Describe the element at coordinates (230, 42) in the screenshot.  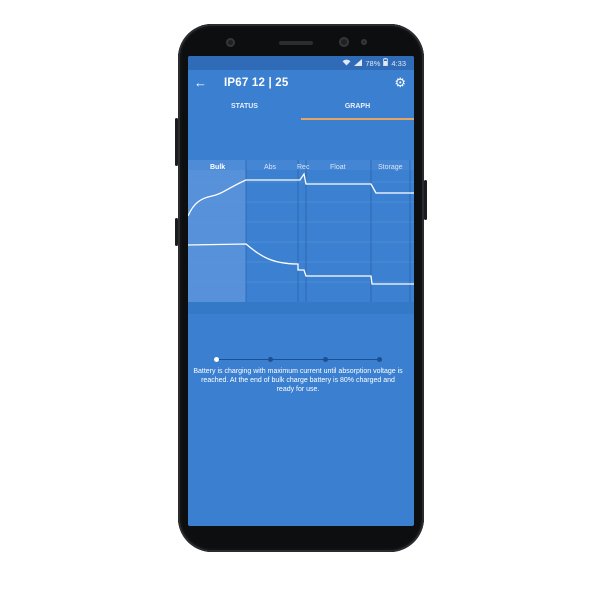
I see `front-camera` at that location.